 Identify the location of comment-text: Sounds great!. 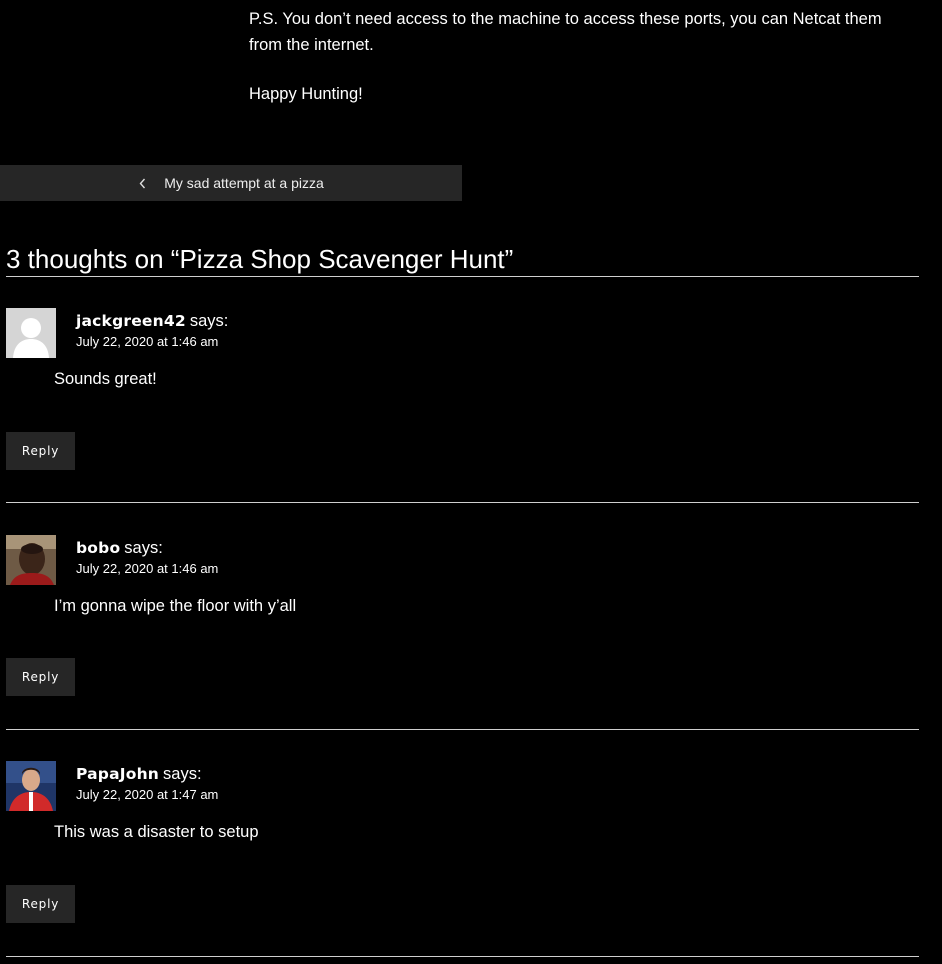
(105, 379).